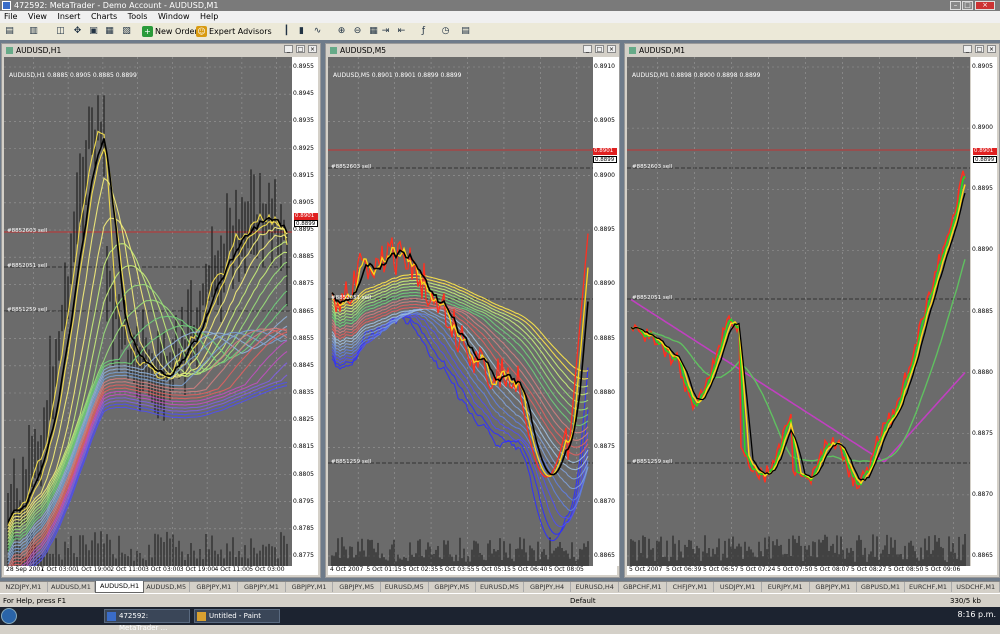 The width and height of the screenshot is (1000, 634). Describe the element at coordinates (643, 587) in the screenshot. I see `chart-tab: GBPCHF,M1` at that location.